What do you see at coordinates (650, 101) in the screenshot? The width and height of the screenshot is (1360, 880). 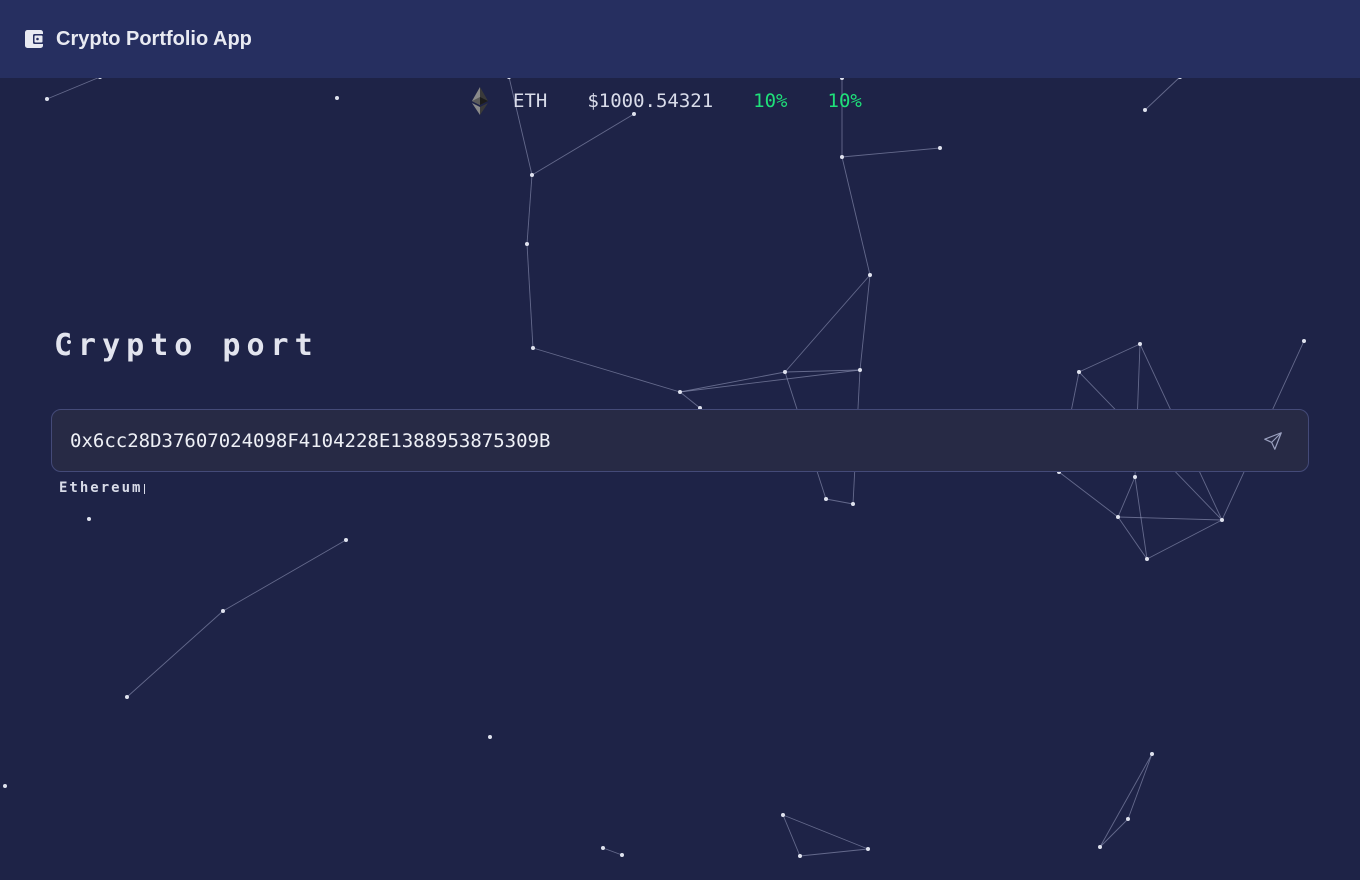 I see `ticker-price: $1000.54321` at bounding box center [650, 101].